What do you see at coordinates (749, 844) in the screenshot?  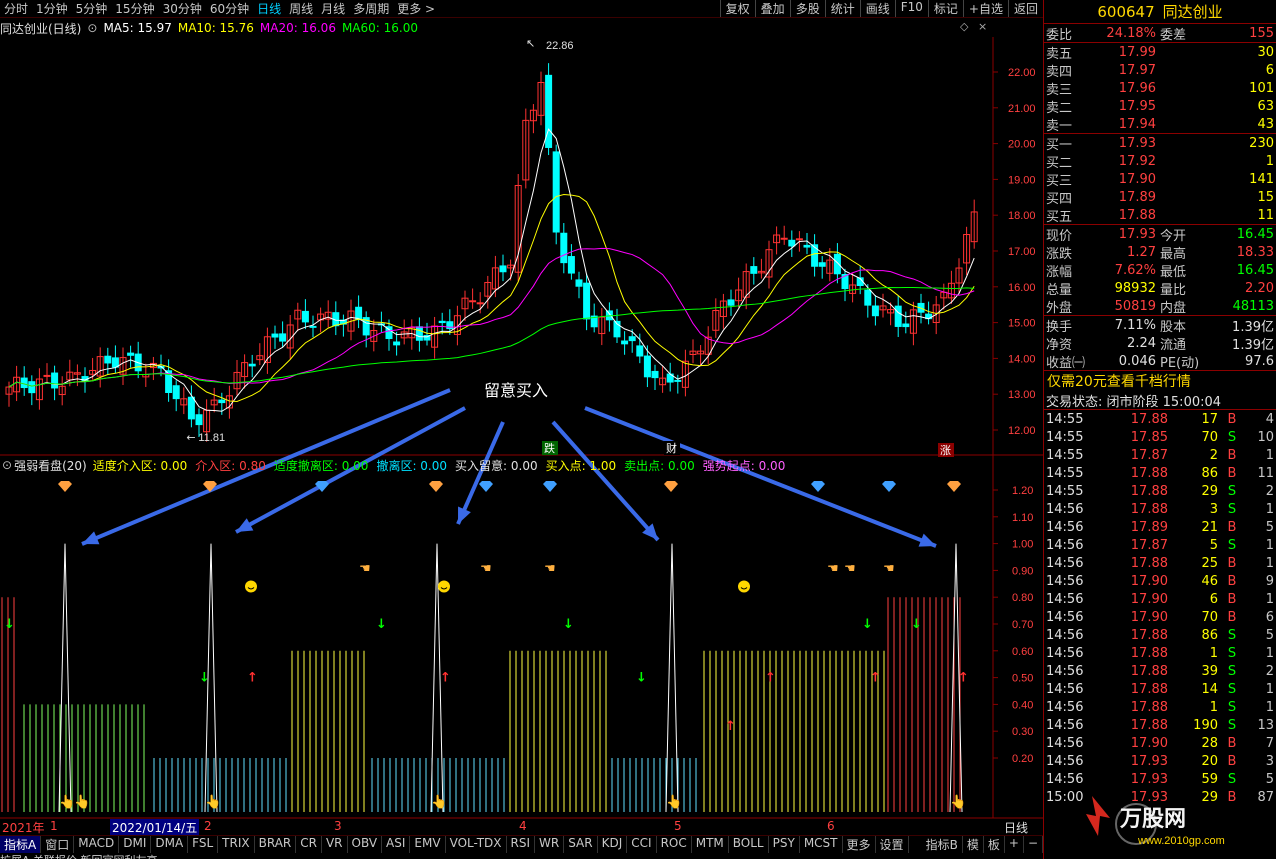 I see `indicator-tab: BOLL` at bounding box center [749, 844].